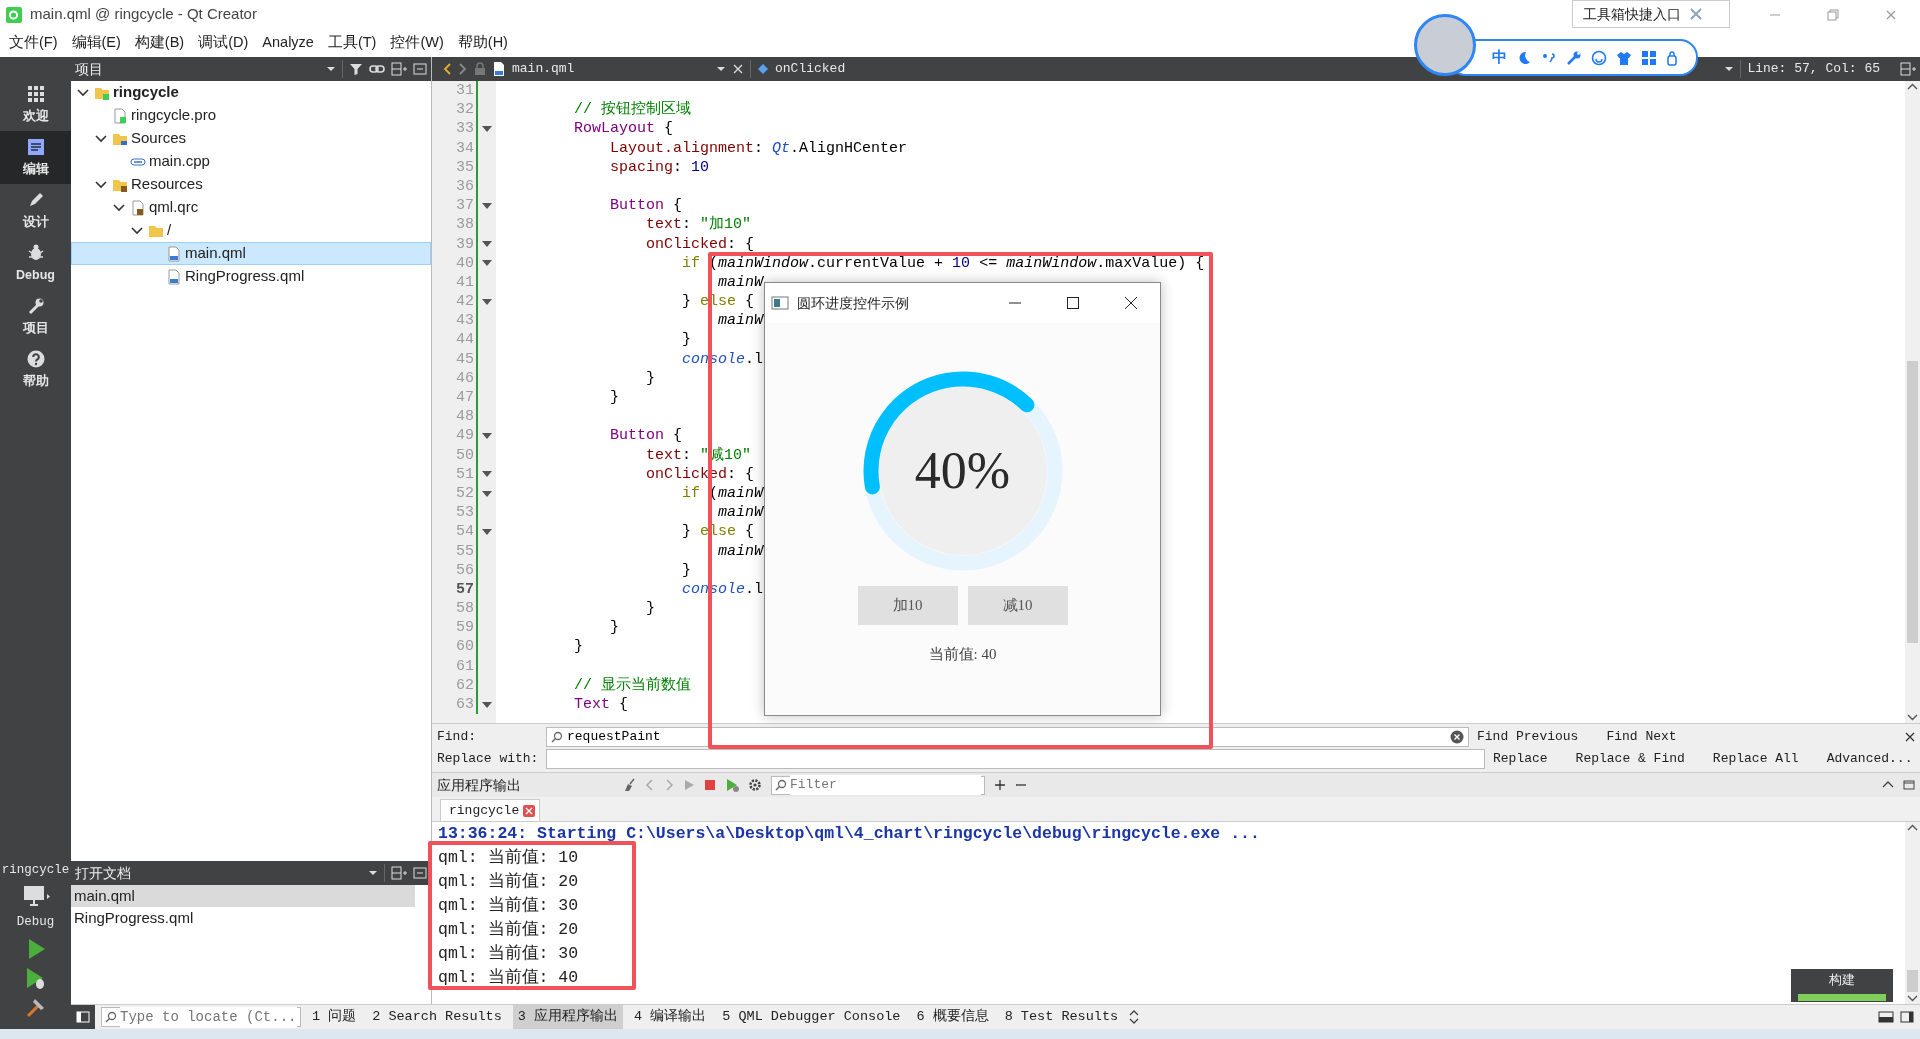  What do you see at coordinates (1520, 759) in the screenshot?
I see `find-action: Replace` at bounding box center [1520, 759].